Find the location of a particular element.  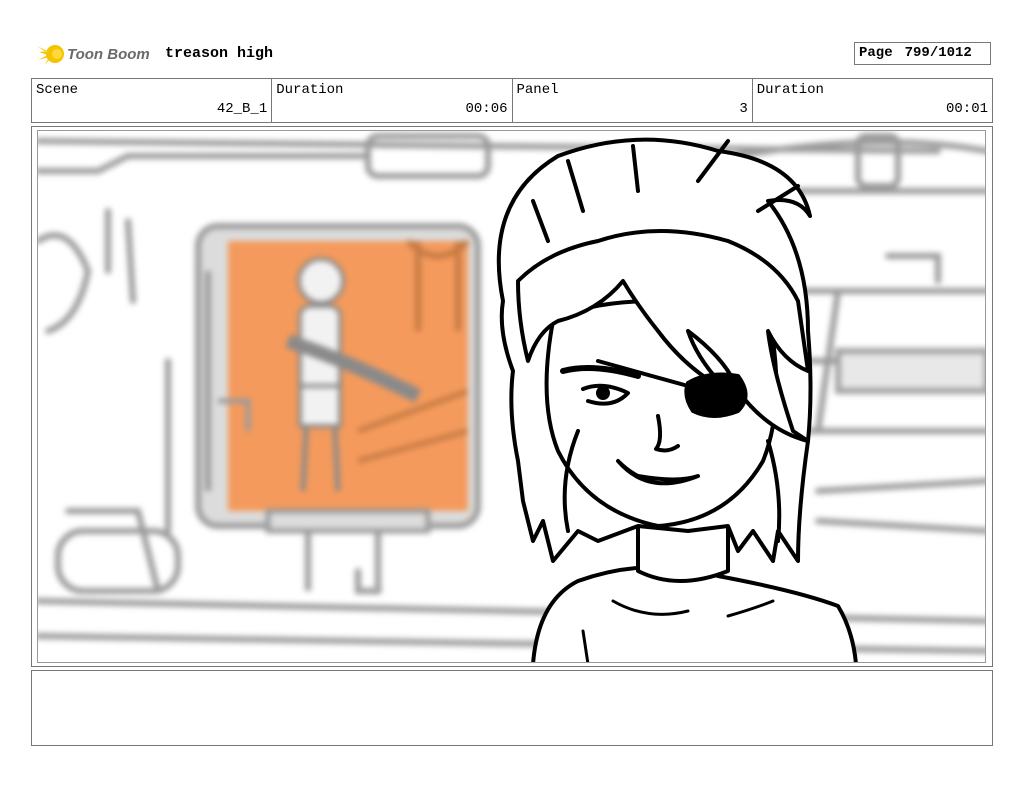

scene-label: Scene is located at coordinates (57, 90).